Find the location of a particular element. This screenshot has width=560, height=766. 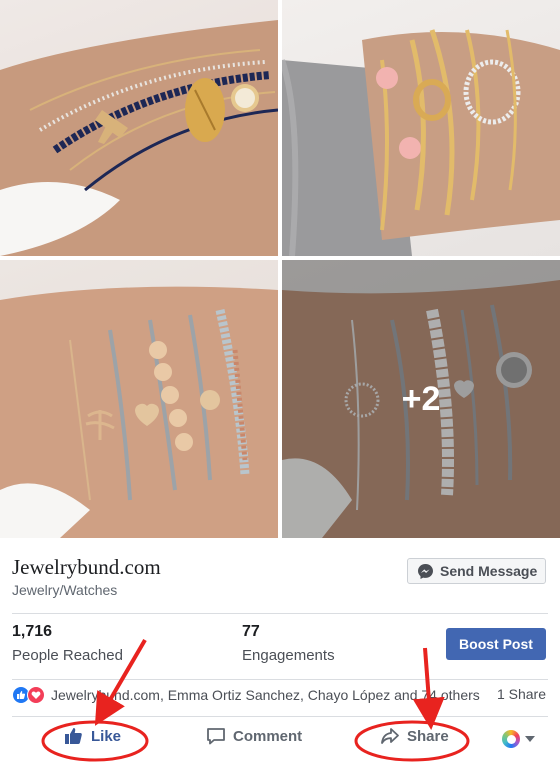

thumbs-up-icon is located at coordinates (73, 736).